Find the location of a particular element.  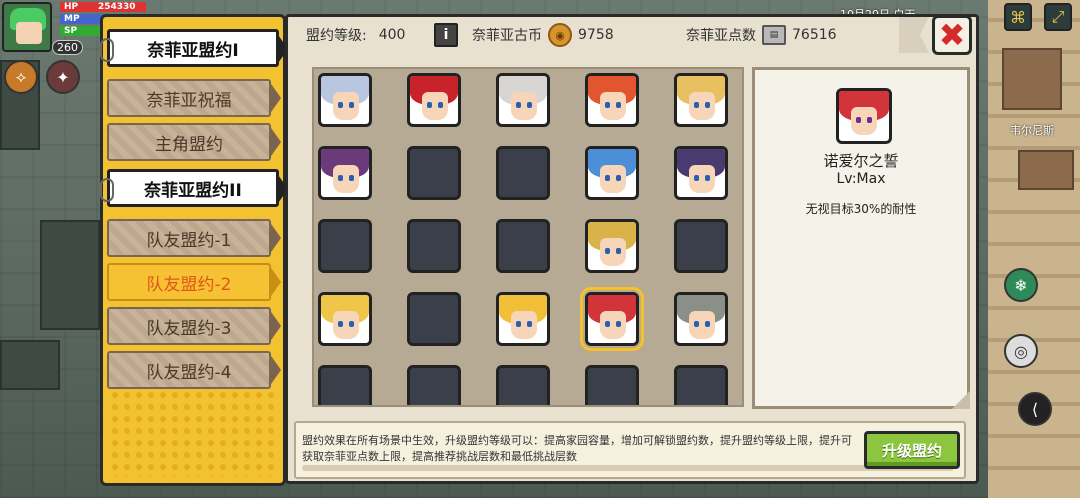

tab-nephia-covenant-1: 奈菲亚盟约I is located at coordinates (194, 48).